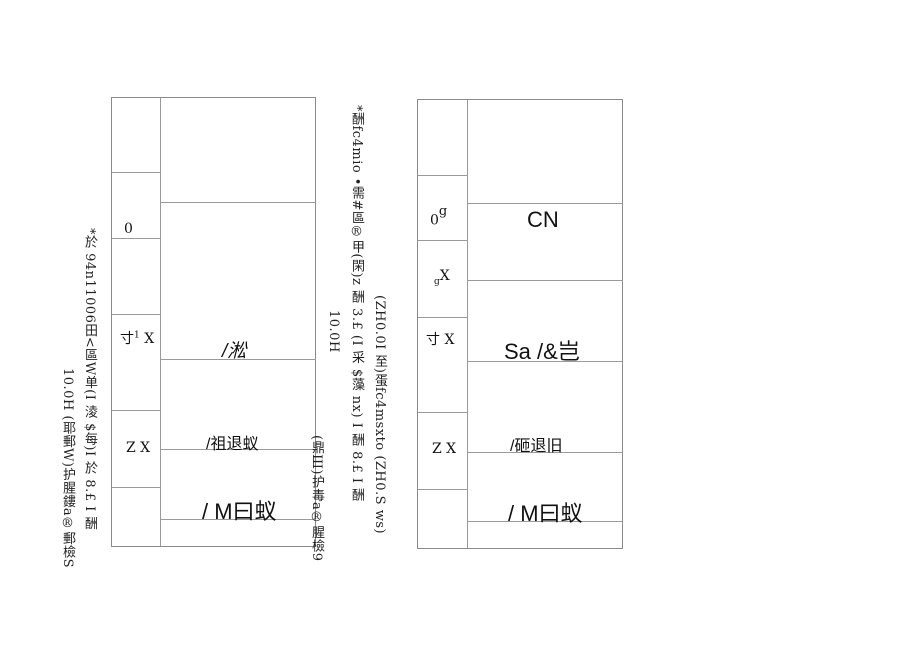  What do you see at coordinates (149, 339) in the screenshot?
I see `left-row-label-x: X` at bounding box center [149, 339].